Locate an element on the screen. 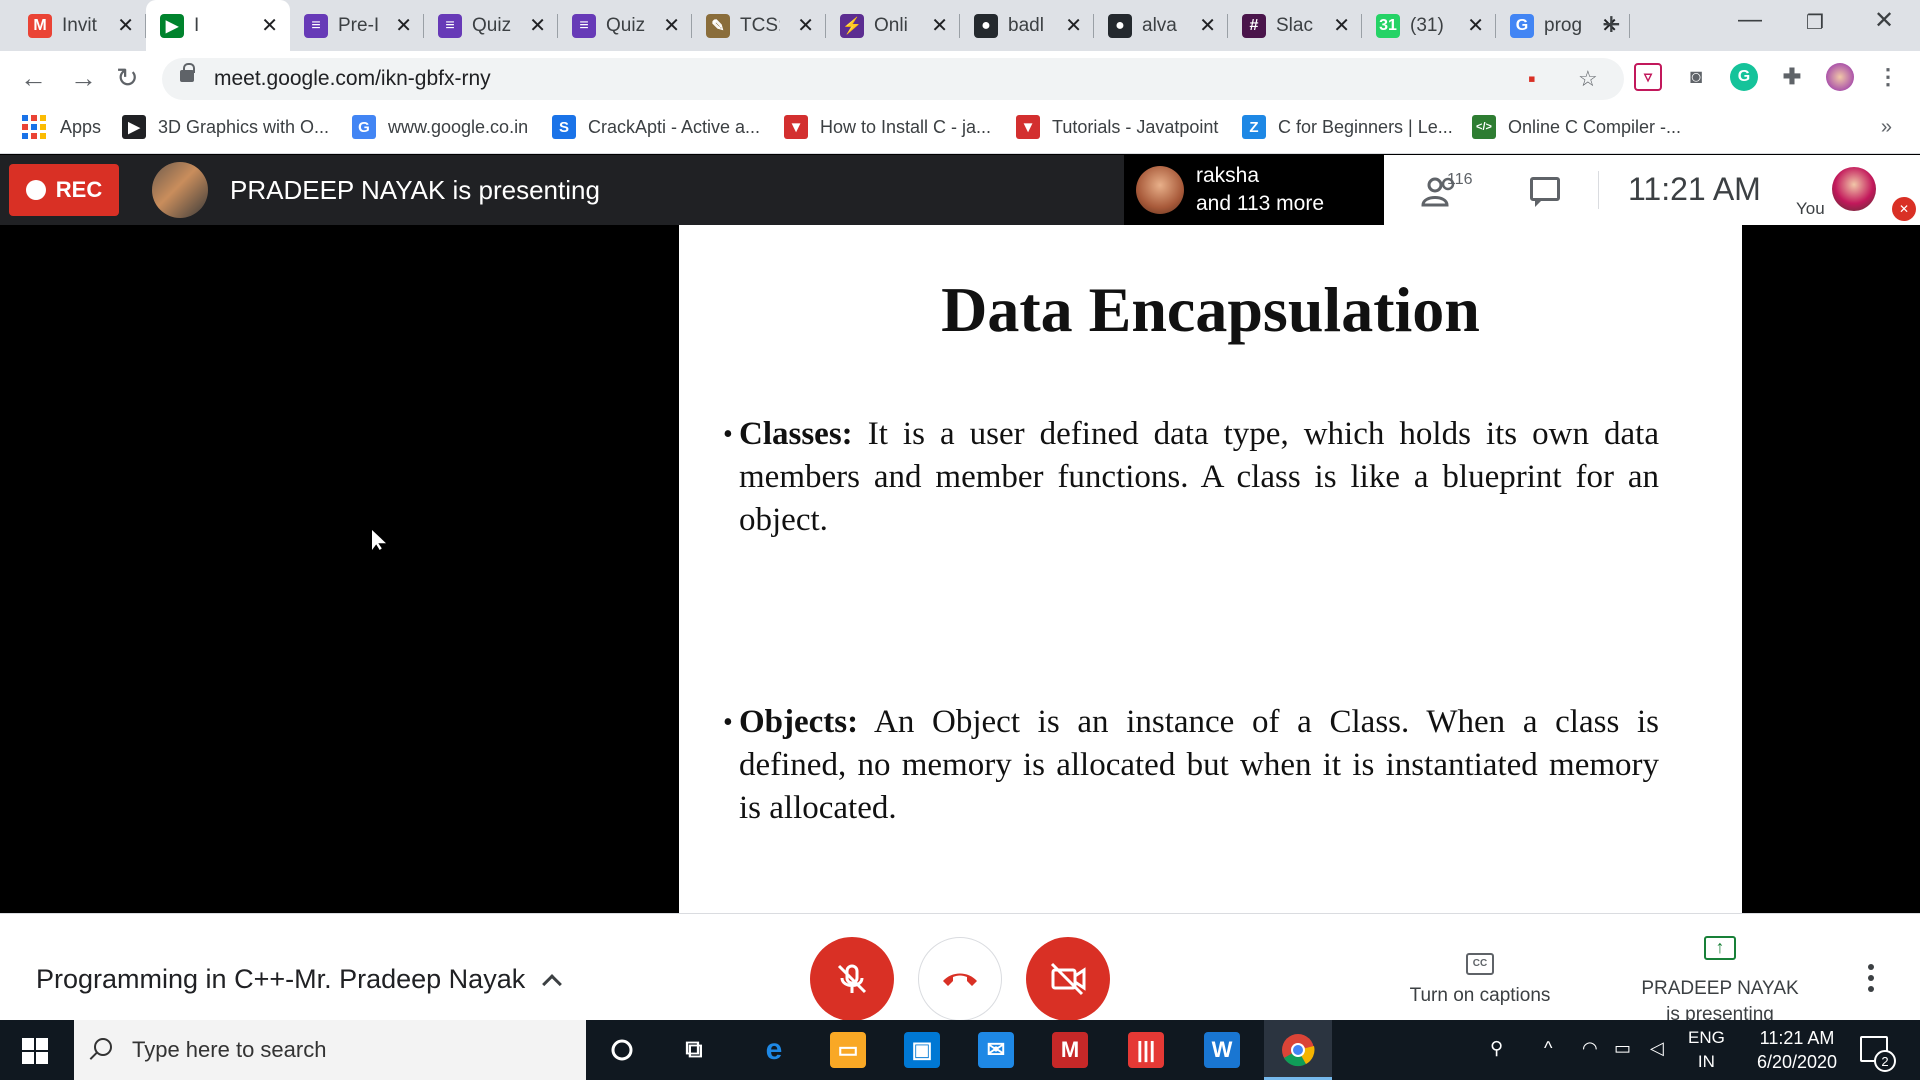  camera-toggle-button is located at coordinates (1068, 979).